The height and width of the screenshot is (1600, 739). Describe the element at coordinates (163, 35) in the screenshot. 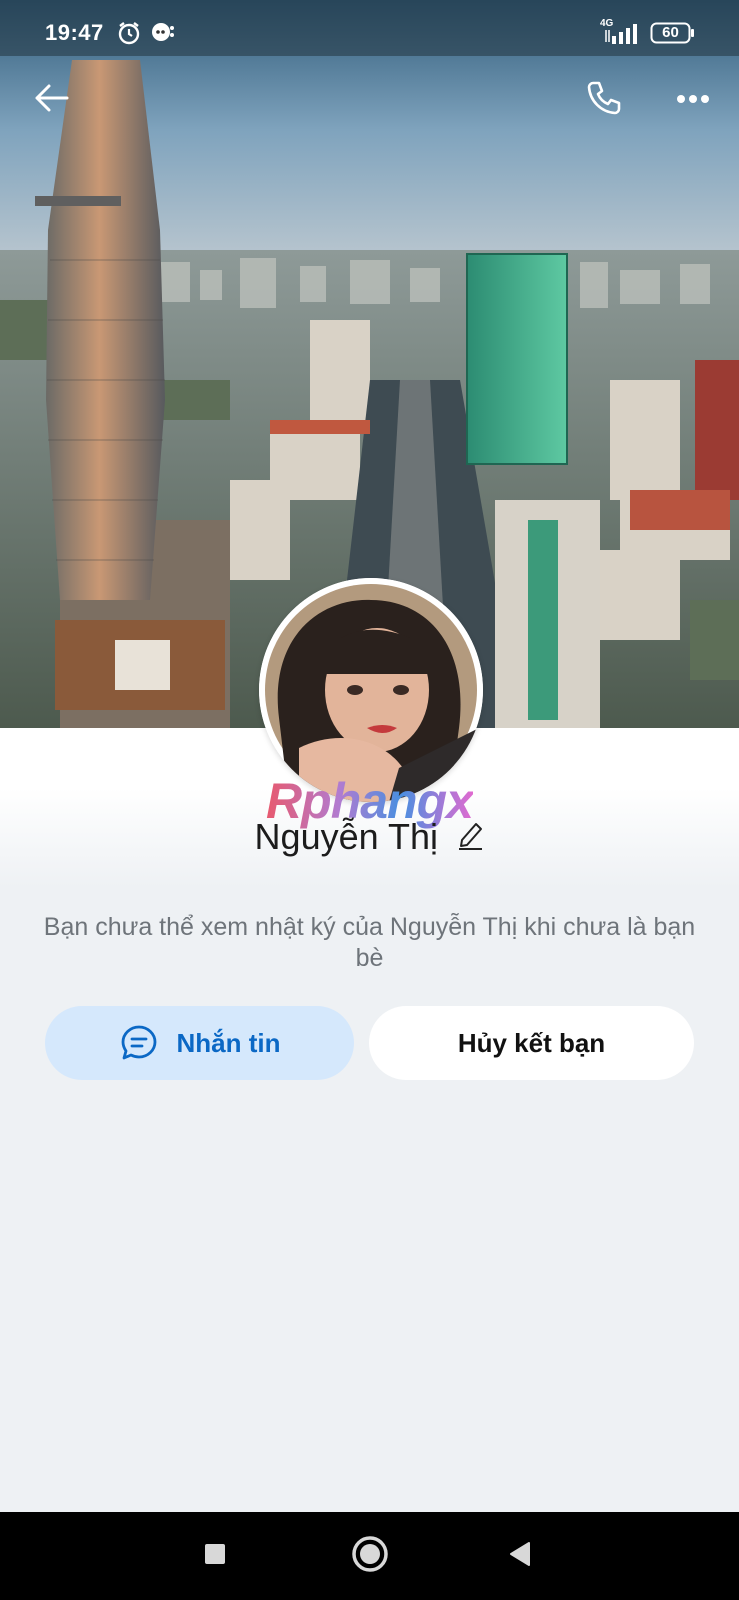

I see `chat-status-icon` at that location.